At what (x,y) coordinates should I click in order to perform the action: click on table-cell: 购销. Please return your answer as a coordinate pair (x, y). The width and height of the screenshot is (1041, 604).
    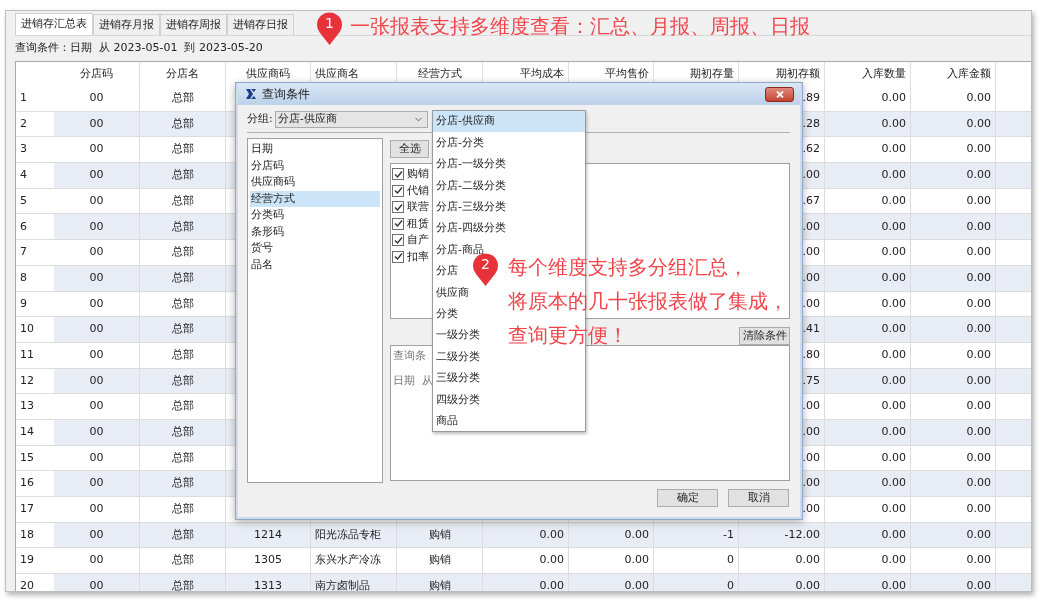
    Looking at the image, I should click on (439, 584).